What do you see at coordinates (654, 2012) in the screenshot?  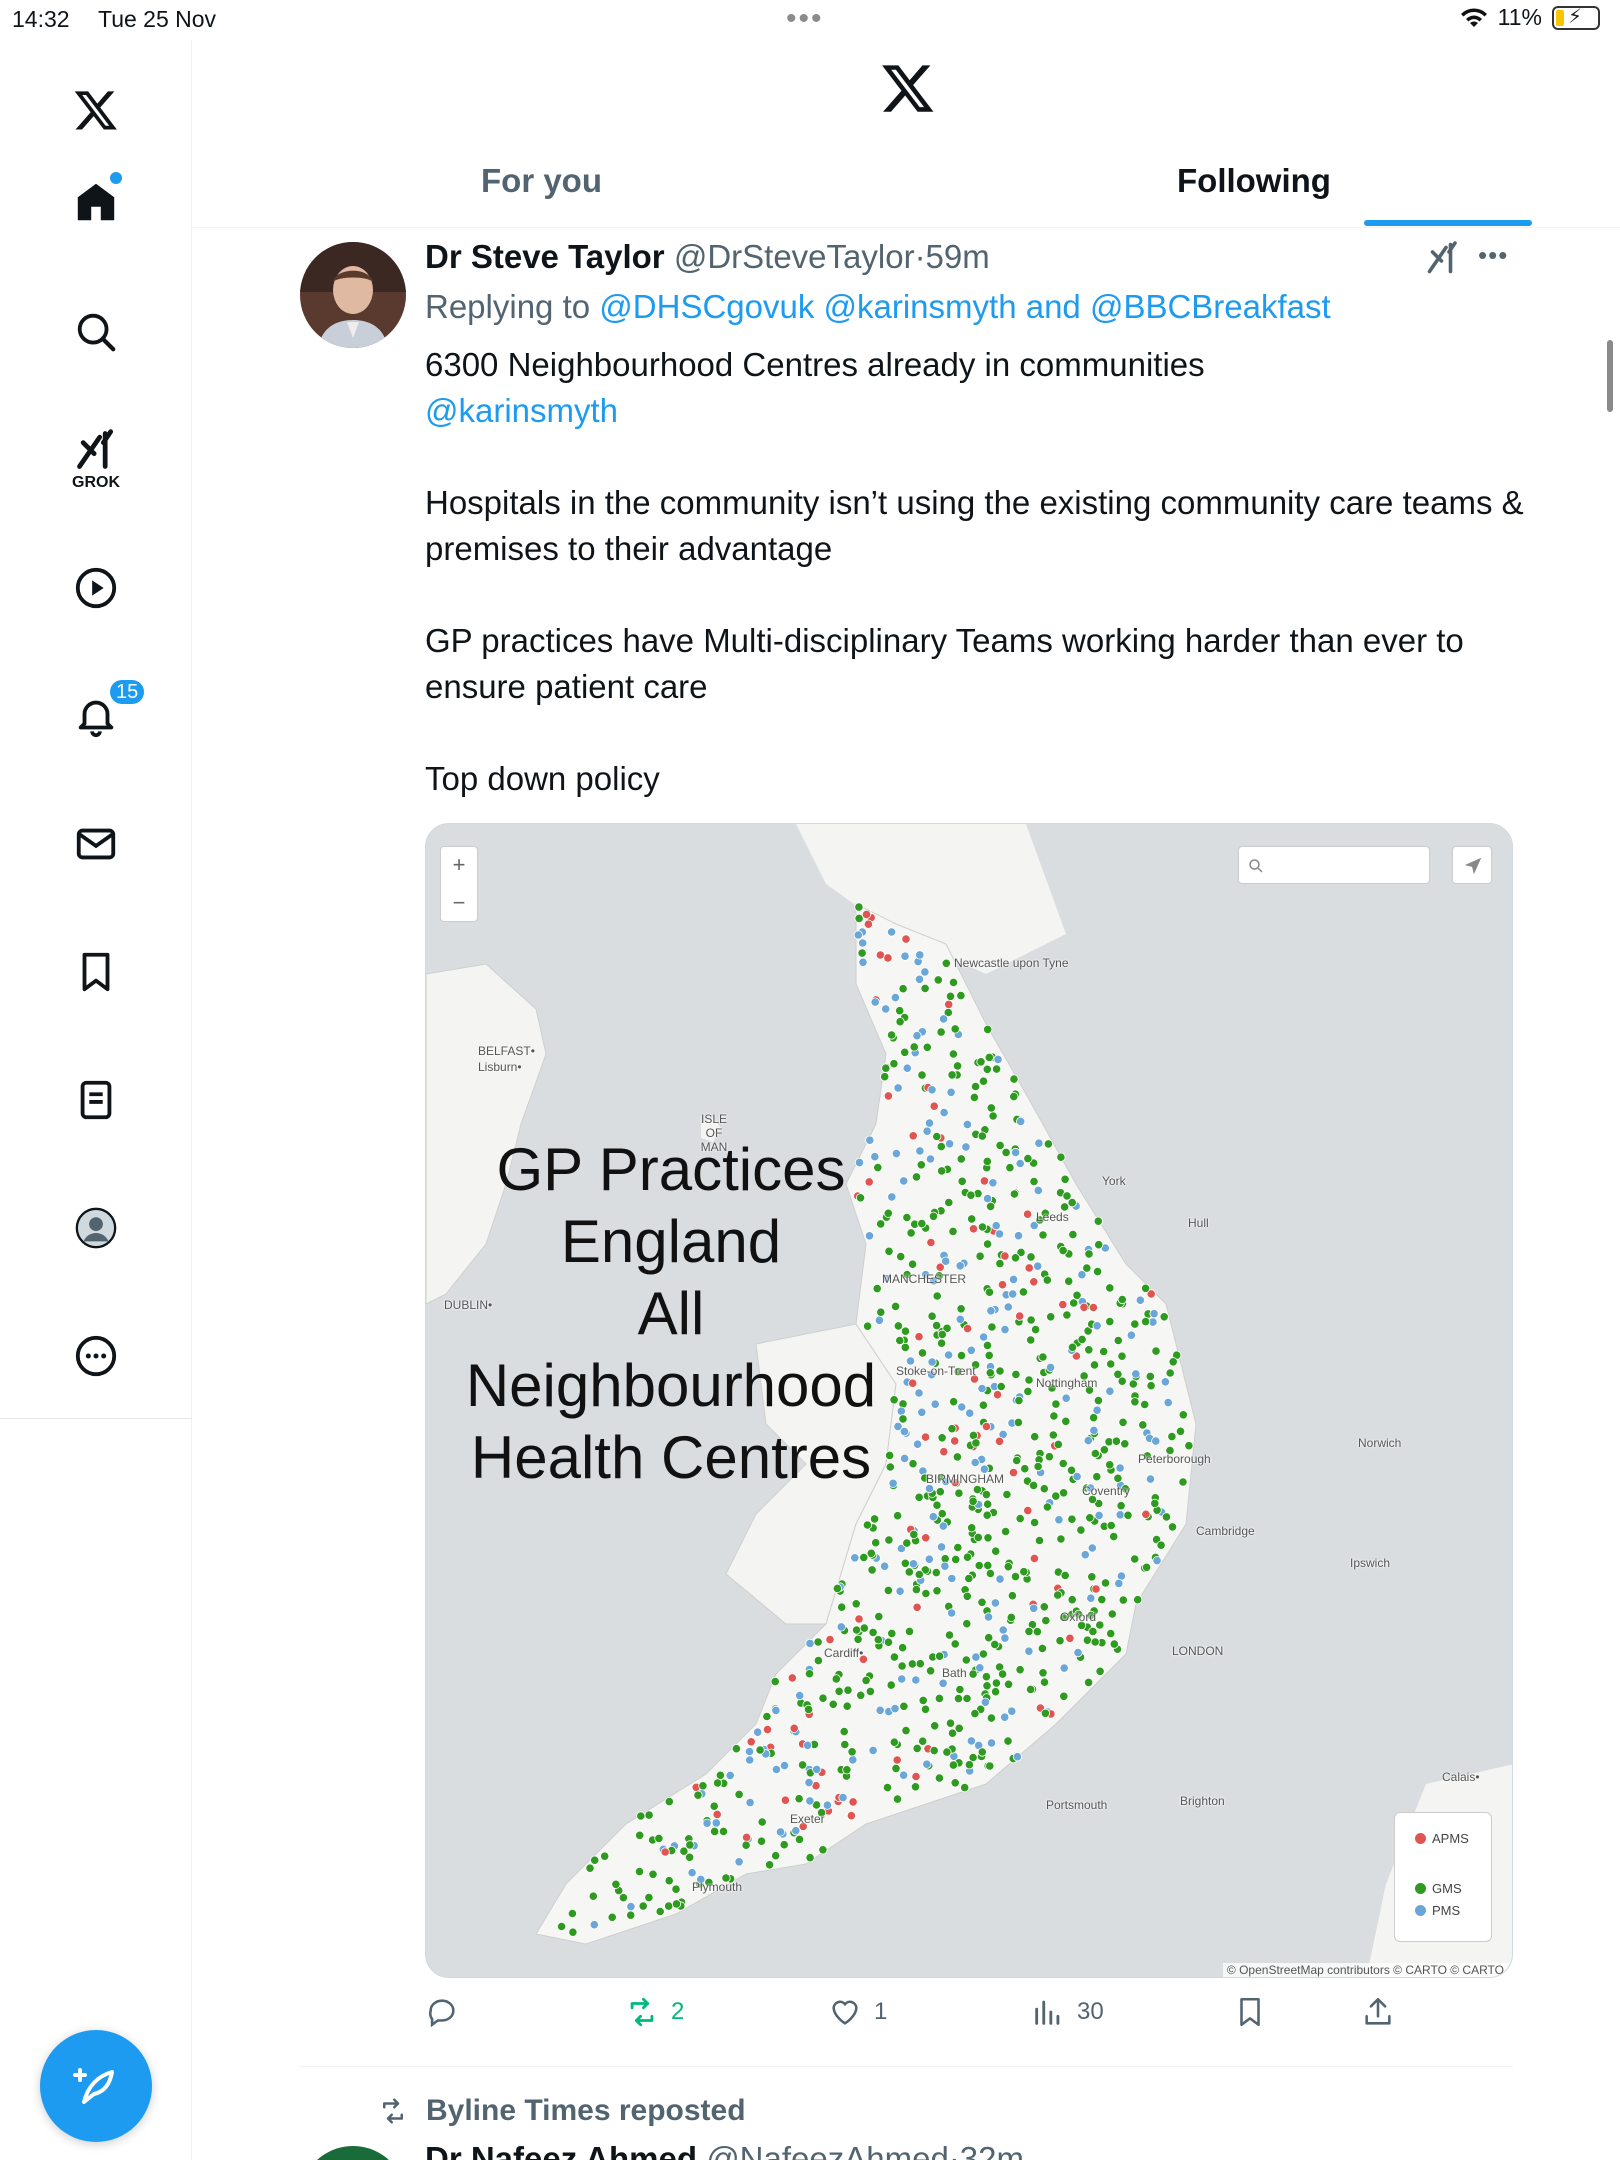 I see `retweet-button: 2` at bounding box center [654, 2012].